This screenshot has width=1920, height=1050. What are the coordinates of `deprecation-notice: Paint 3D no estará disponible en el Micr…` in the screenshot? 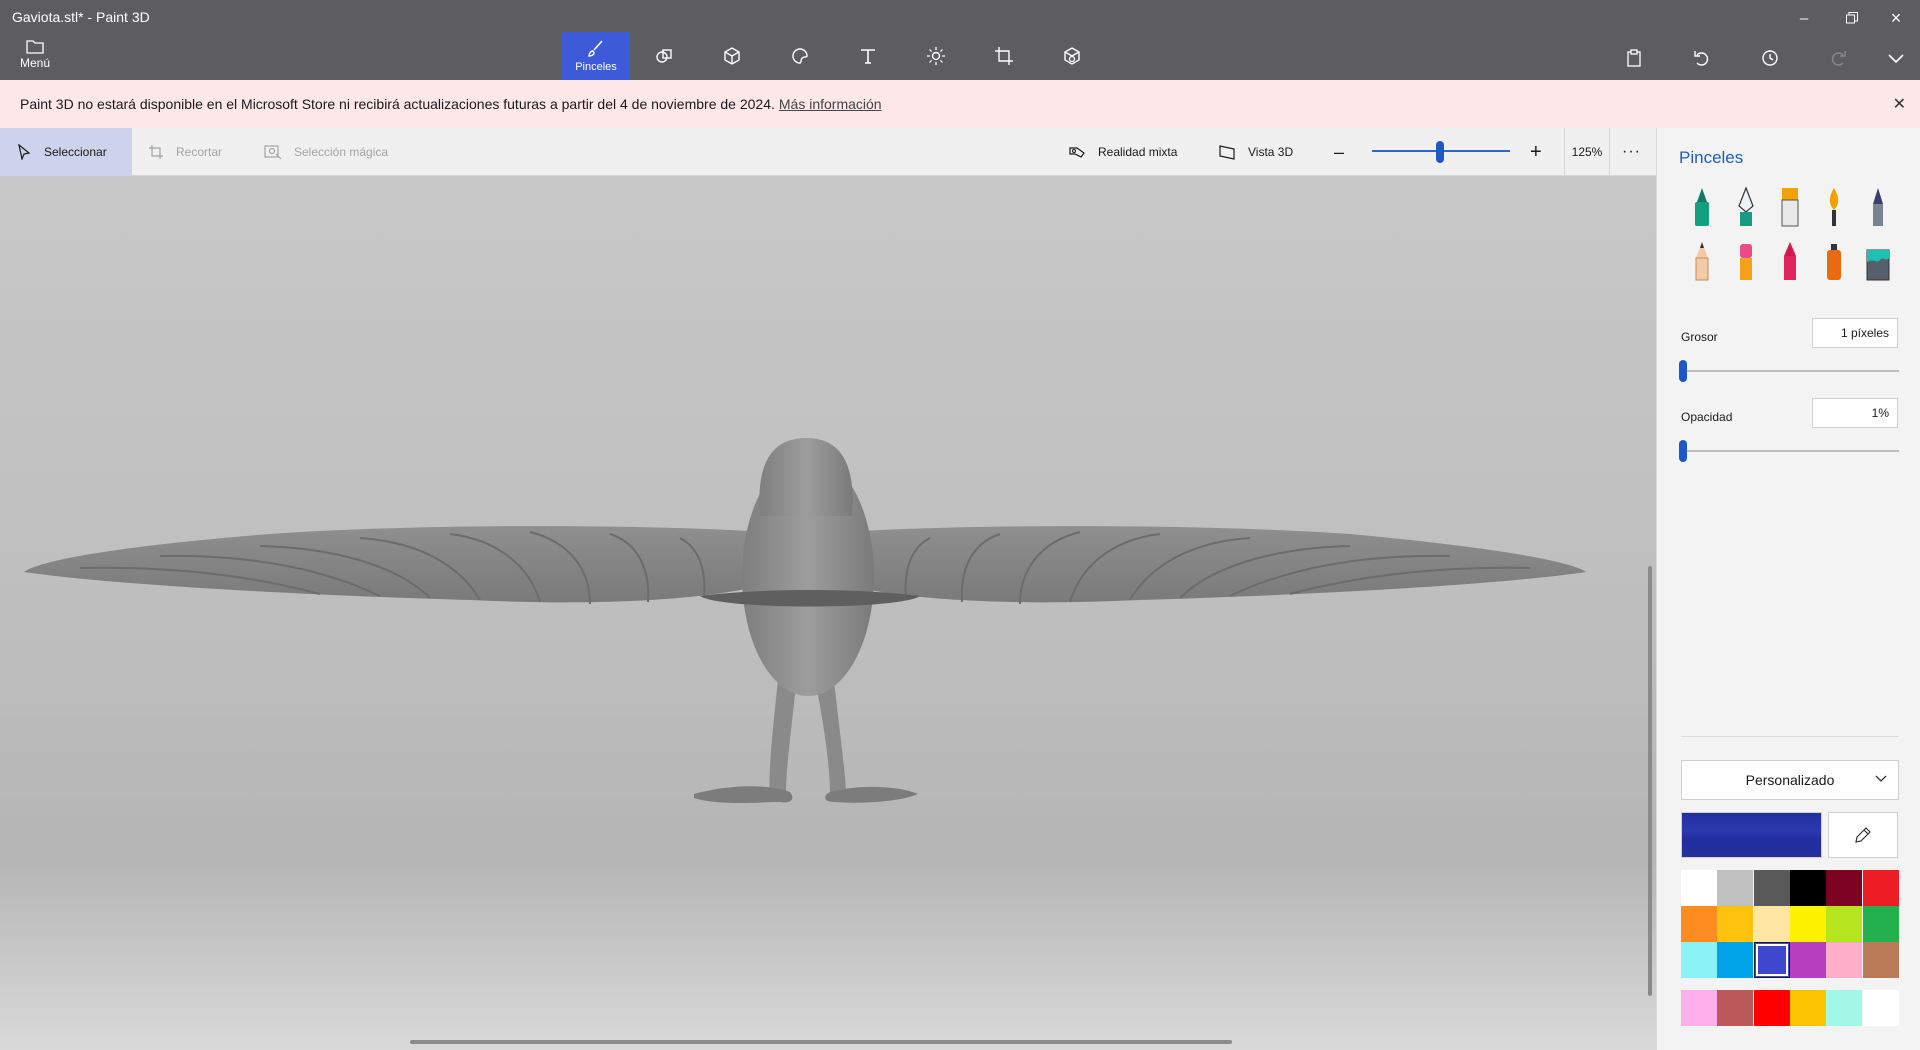 It's located at (960, 104).